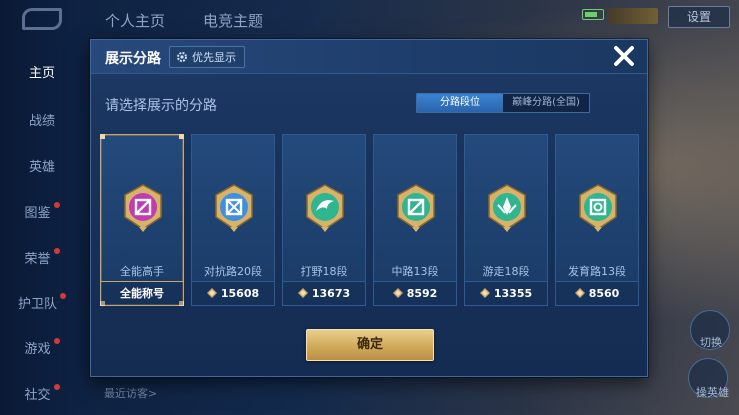 The width and height of the screenshot is (739, 415). I want to click on roam-emblem-icon, so click(507, 208).